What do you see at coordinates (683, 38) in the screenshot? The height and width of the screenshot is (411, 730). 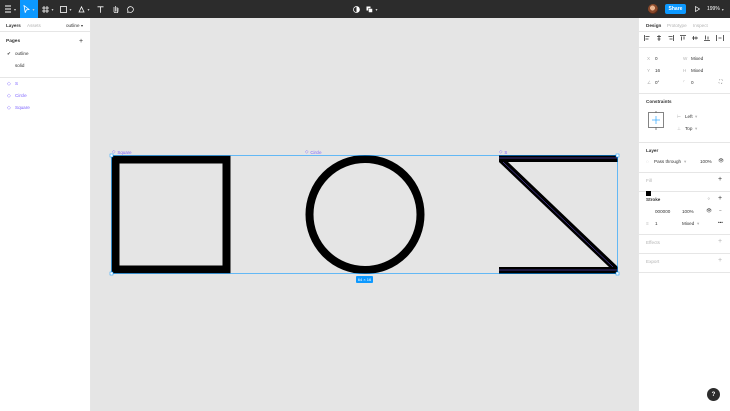 I see `align-top-icon` at bounding box center [683, 38].